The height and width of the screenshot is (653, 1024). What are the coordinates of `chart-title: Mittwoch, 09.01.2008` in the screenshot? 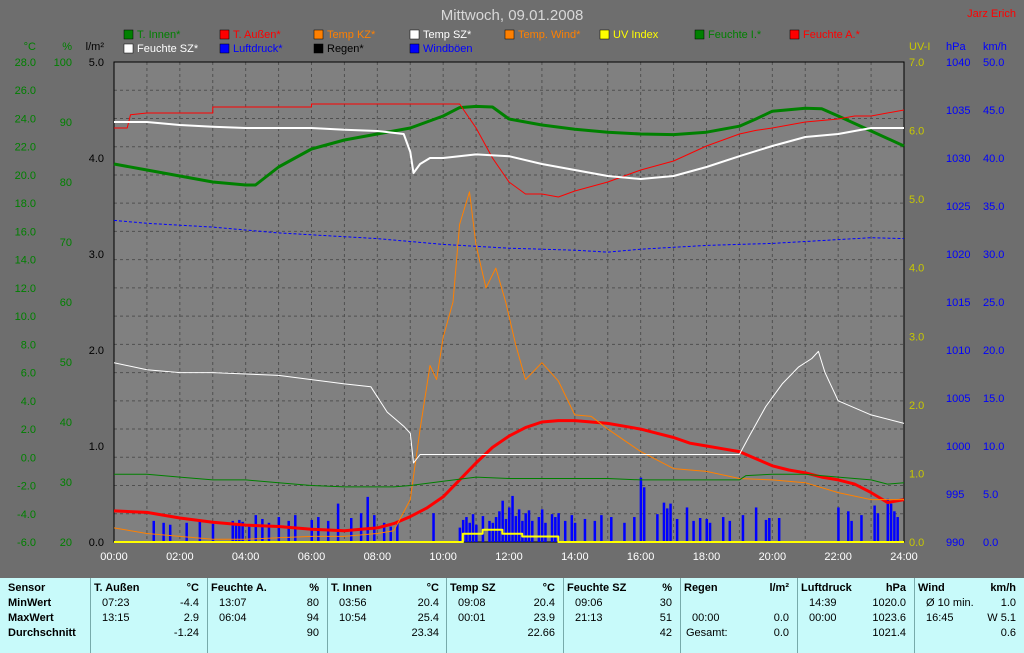 It's located at (512, 15).